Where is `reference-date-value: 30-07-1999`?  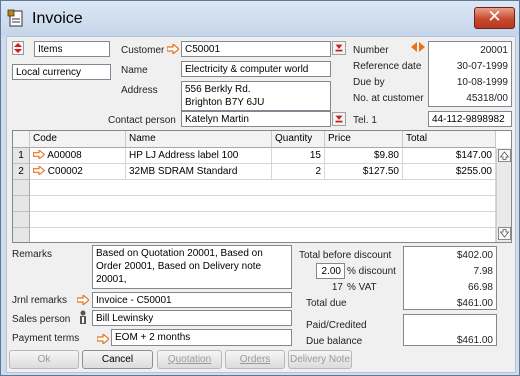 reference-date-value: 30-07-1999 is located at coordinates (468, 66).